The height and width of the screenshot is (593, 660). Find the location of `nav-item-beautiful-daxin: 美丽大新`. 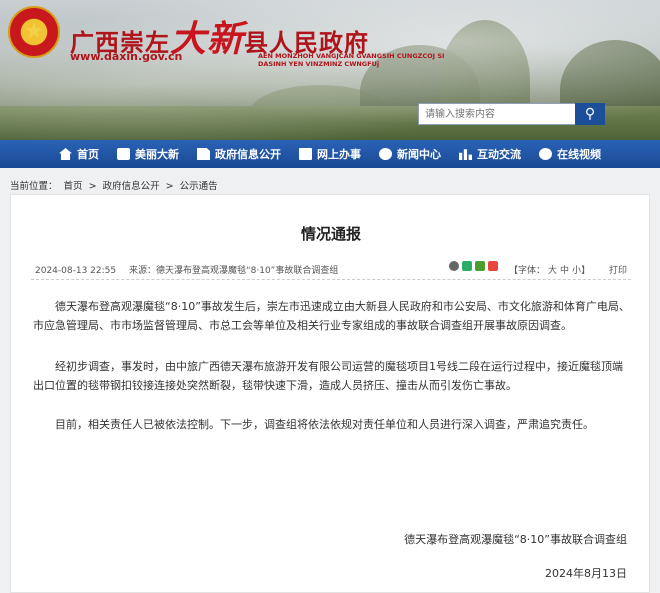

nav-item-beautiful-daxin: 美丽大新 is located at coordinates (148, 154).